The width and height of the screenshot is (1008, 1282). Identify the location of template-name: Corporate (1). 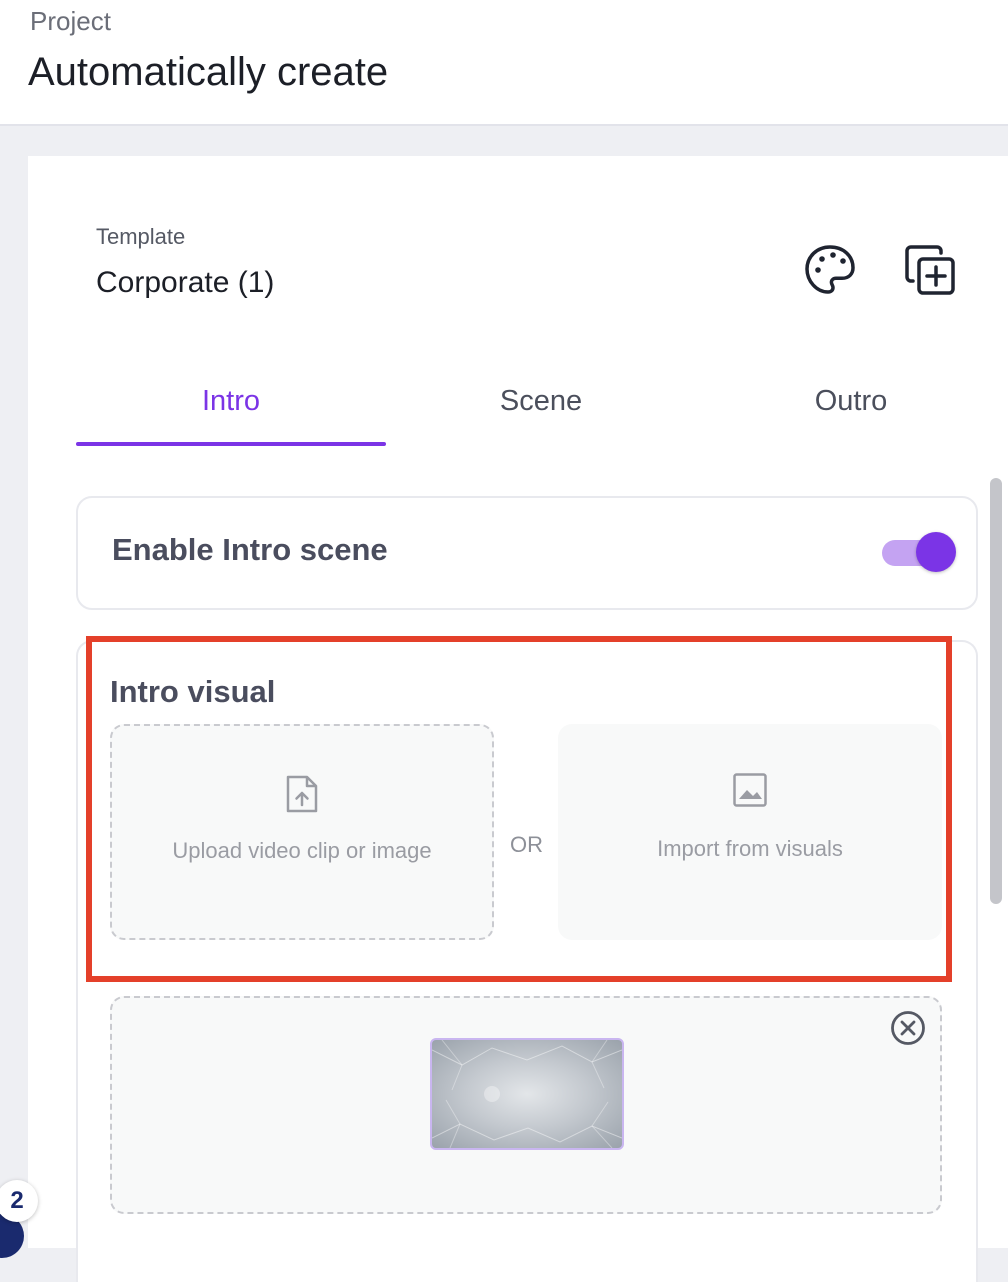
(185, 282).